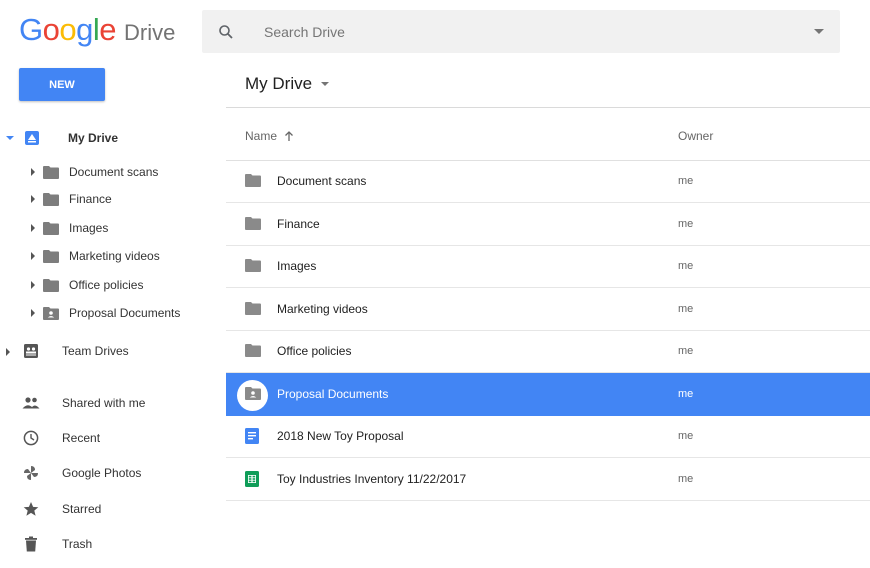 The width and height of the screenshot is (870, 568). I want to click on sidebar-folder-item: Images, so click(69, 228).